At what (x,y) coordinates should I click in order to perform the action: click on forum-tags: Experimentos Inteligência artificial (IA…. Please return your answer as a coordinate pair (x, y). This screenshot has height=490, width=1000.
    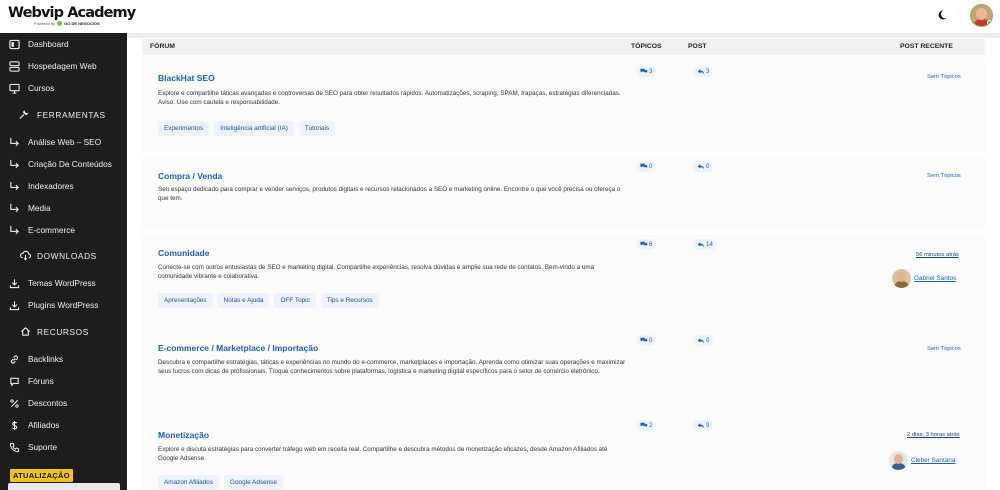
    Looking at the image, I should click on (247, 128).